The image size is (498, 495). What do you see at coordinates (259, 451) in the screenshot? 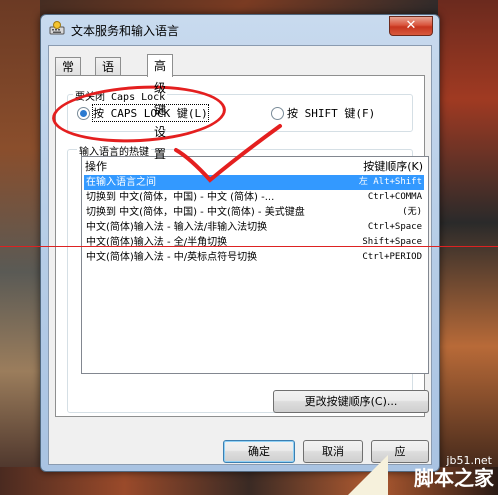
I see `ok-button: 确定` at bounding box center [259, 451].